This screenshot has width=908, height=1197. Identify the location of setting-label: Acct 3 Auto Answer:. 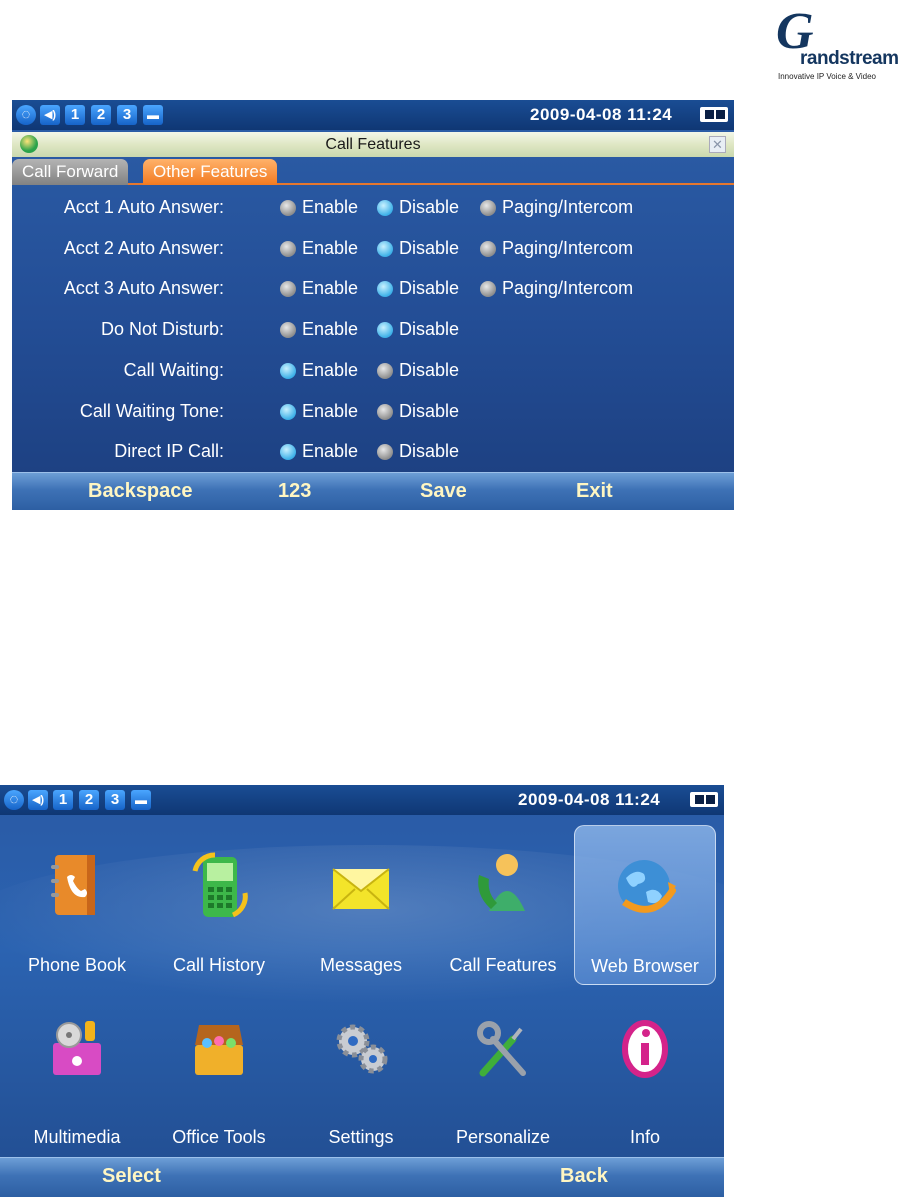
(143, 288).